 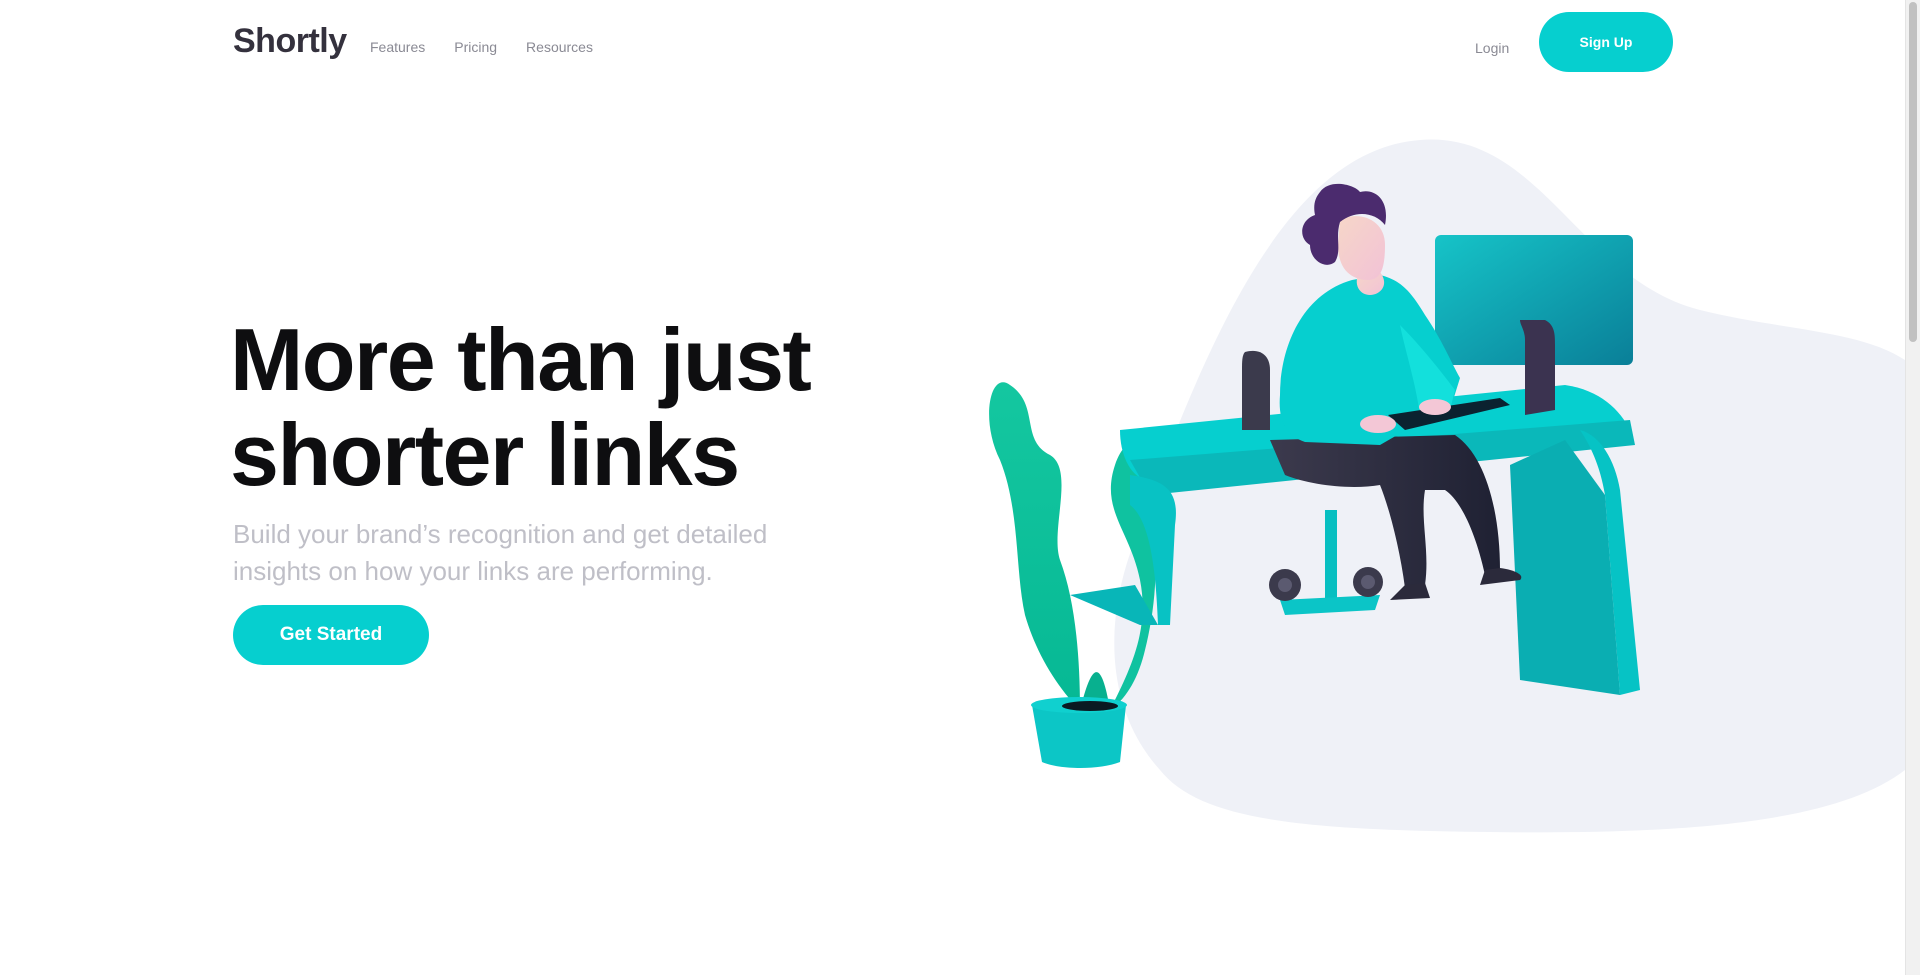 What do you see at coordinates (331, 635) in the screenshot?
I see `get-started-button: Get Started` at bounding box center [331, 635].